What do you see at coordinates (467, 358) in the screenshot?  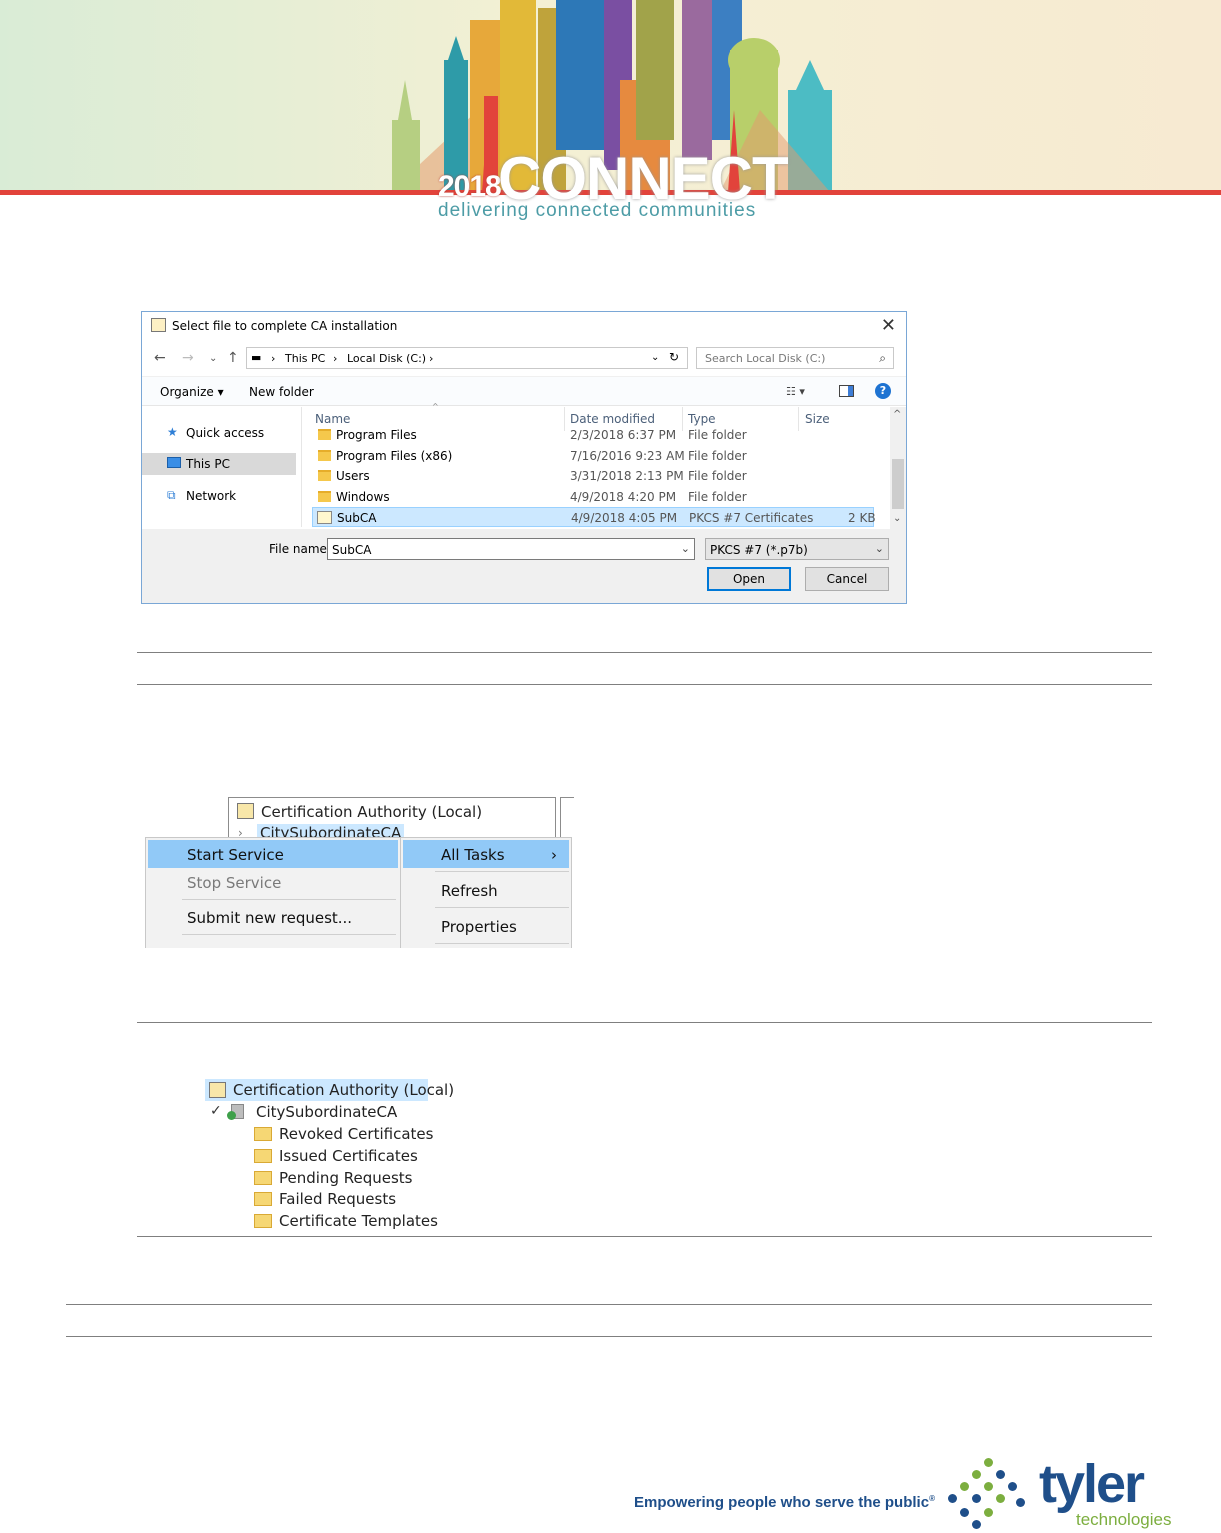 I see `address-bar: ▬ › This PC › Local Disk (C:) › ⌄ ↻` at bounding box center [467, 358].